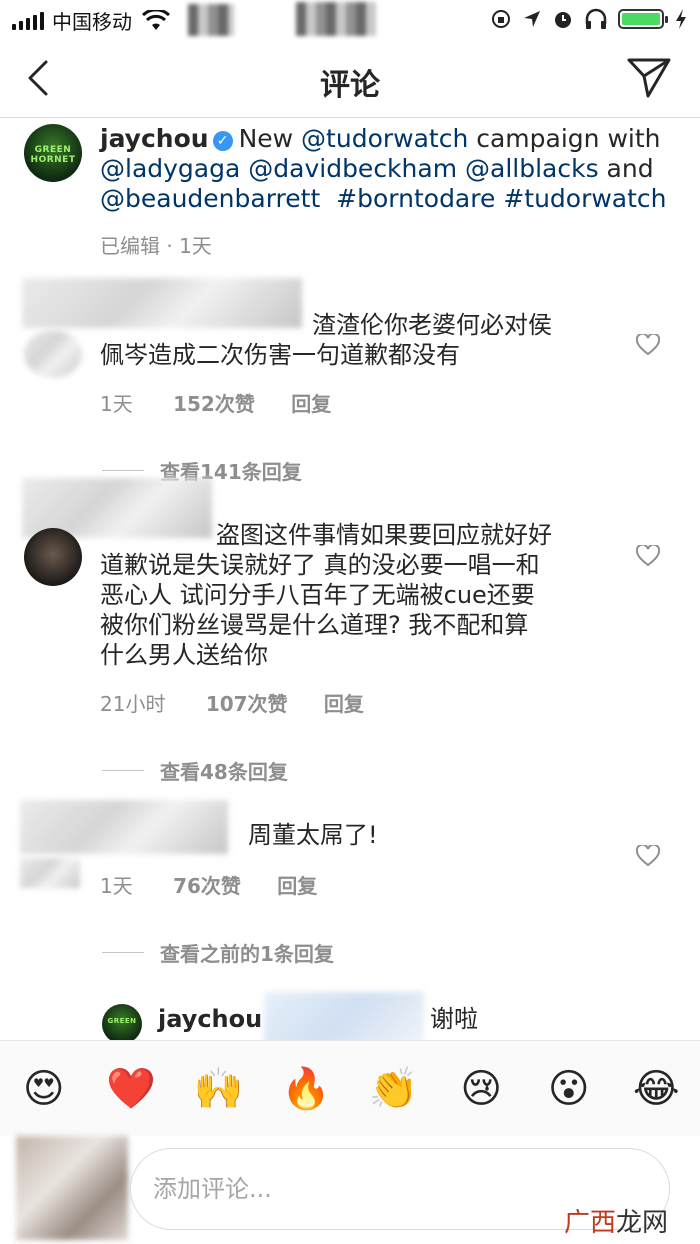 The image size is (700, 1244). What do you see at coordinates (415, 198) in the screenshot?
I see `hashtag-link: #borntodare` at bounding box center [415, 198].